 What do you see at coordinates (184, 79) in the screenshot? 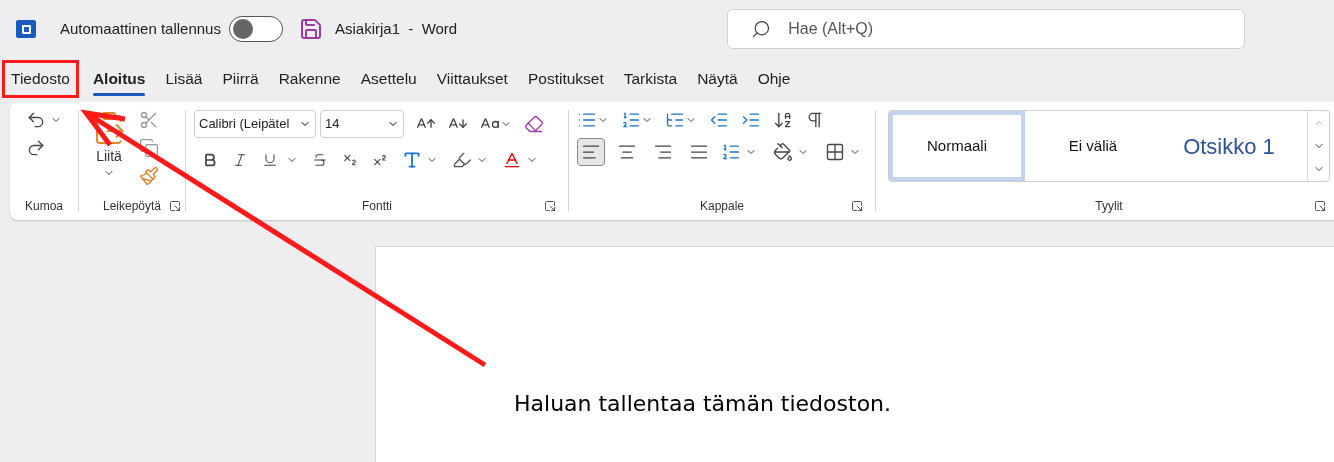
I see `ribbon-tab: Lisää` at bounding box center [184, 79].